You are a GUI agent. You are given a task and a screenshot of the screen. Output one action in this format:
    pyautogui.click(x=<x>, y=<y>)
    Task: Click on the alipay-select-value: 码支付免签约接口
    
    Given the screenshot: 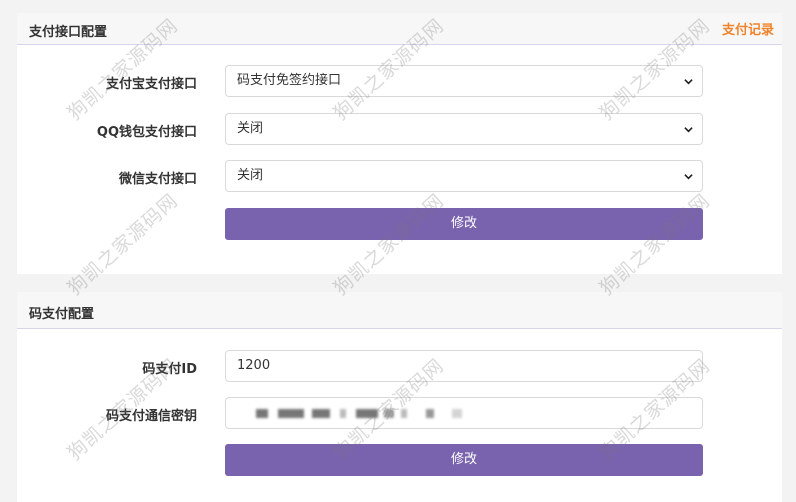 What is the action you would take?
    pyautogui.click(x=289, y=80)
    